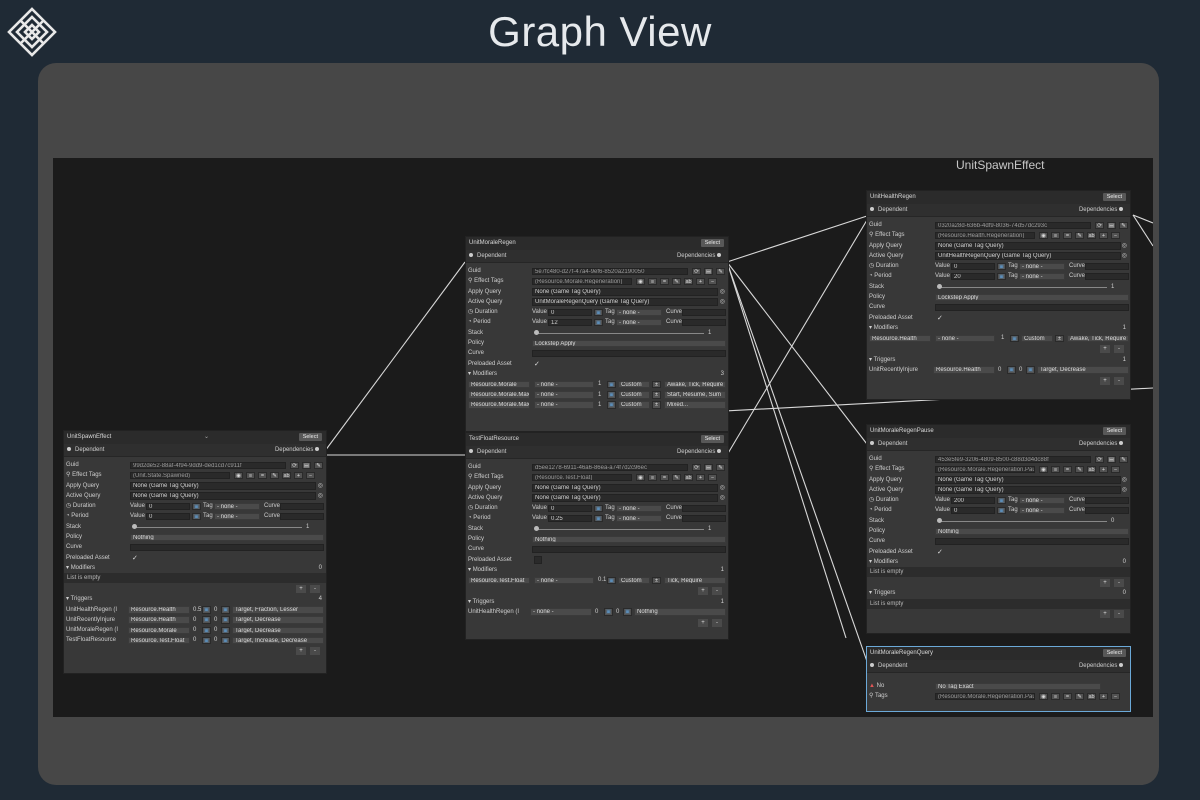 Image resolution: width=1200 pixels, height=800 pixels. What do you see at coordinates (1124, 328) in the screenshot?
I see `modifiers-count: 1` at bounding box center [1124, 328].